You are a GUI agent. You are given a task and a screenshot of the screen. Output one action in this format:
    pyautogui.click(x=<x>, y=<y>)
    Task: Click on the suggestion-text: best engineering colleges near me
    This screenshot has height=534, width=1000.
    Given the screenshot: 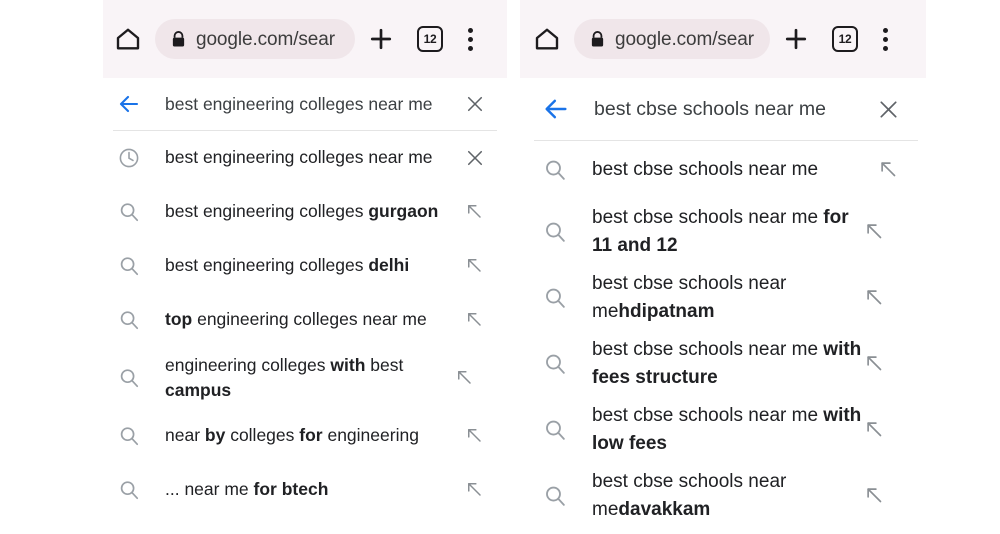 What is the action you would take?
    pyautogui.click(x=299, y=157)
    